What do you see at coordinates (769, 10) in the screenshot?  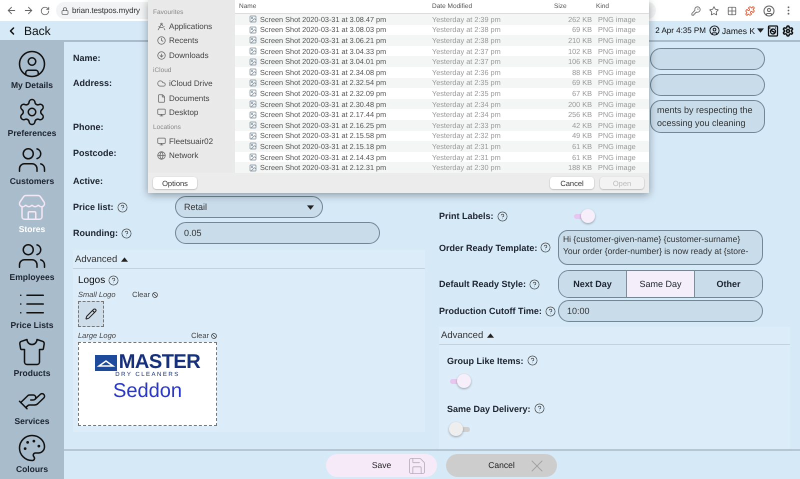 I see `profile-icon` at bounding box center [769, 10].